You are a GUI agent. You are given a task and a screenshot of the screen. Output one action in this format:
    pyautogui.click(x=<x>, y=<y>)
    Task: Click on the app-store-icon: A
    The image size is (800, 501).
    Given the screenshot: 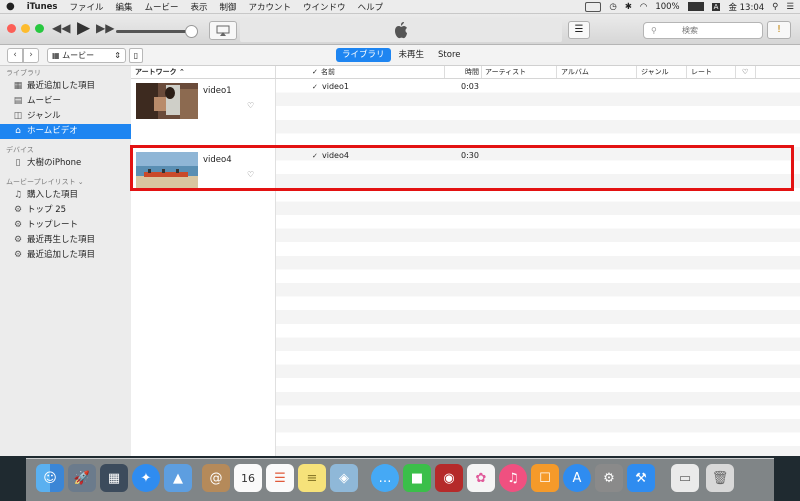 What is the action you would take?
    pyautogui.click(x=577, y=478)
    